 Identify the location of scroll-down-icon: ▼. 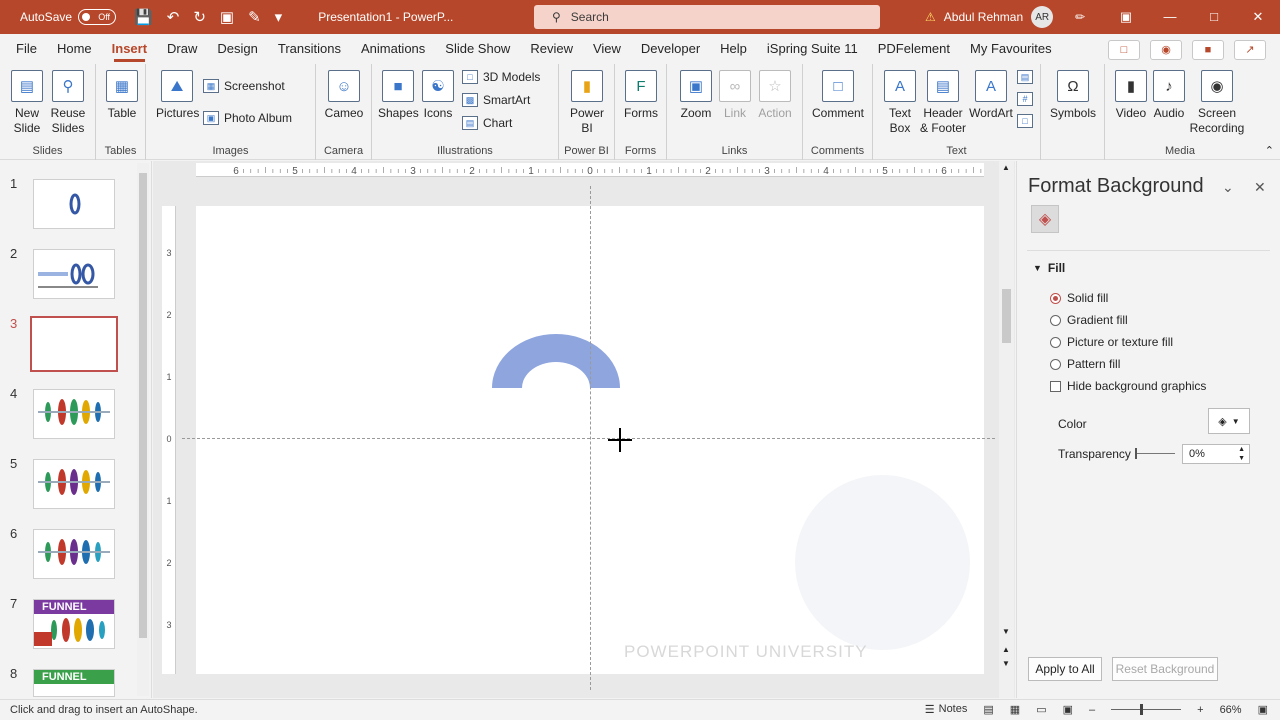
(1006, 631).